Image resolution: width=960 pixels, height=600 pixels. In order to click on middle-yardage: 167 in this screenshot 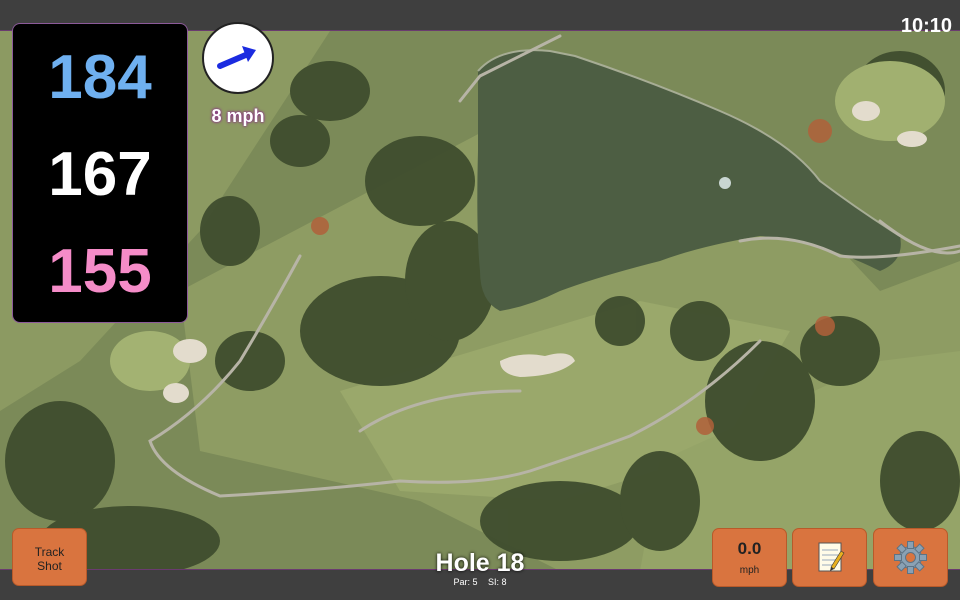, I will do `click(100, 174)`.